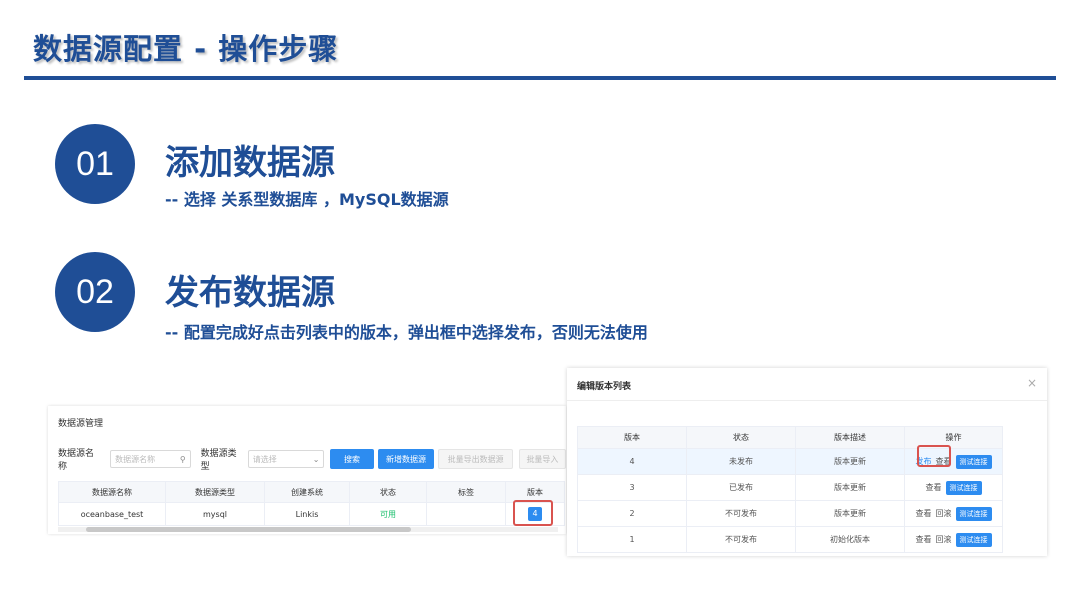 The image size is (1080, 608). I want to click on col-header: 版本描述, so click(850, 437).